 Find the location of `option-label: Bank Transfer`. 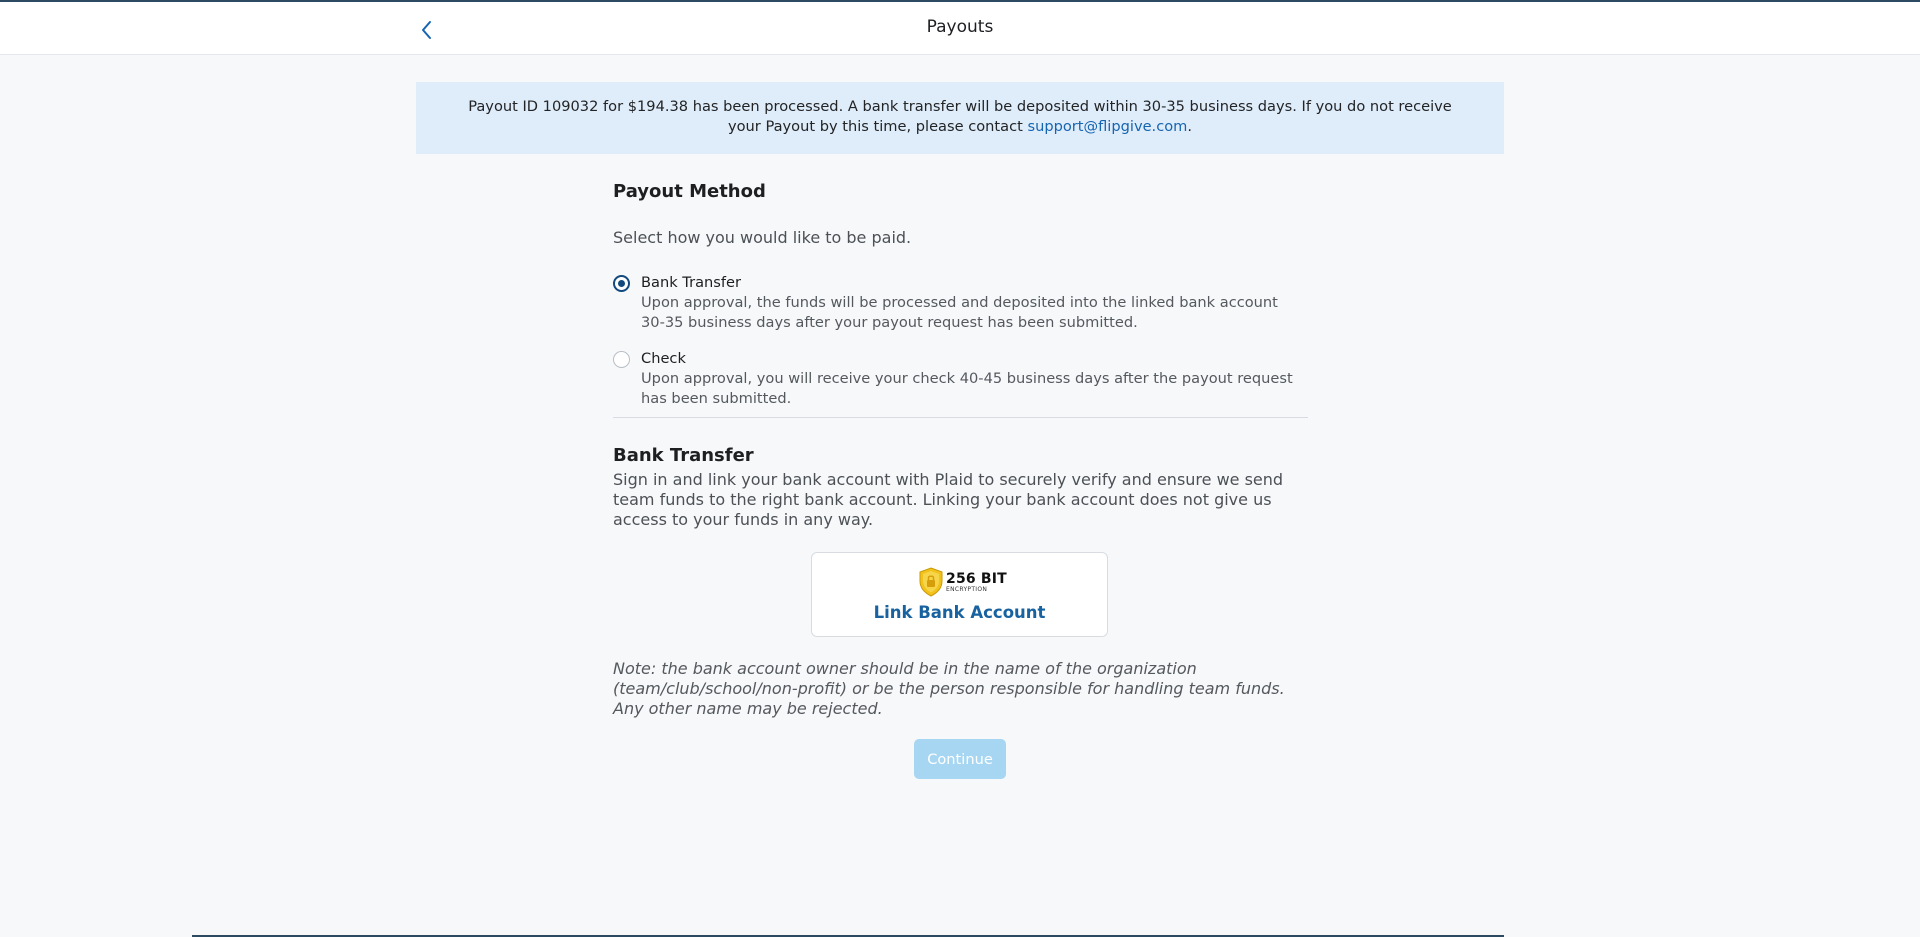

option-label: Bank Transfer is located at coordinates (691, 282).